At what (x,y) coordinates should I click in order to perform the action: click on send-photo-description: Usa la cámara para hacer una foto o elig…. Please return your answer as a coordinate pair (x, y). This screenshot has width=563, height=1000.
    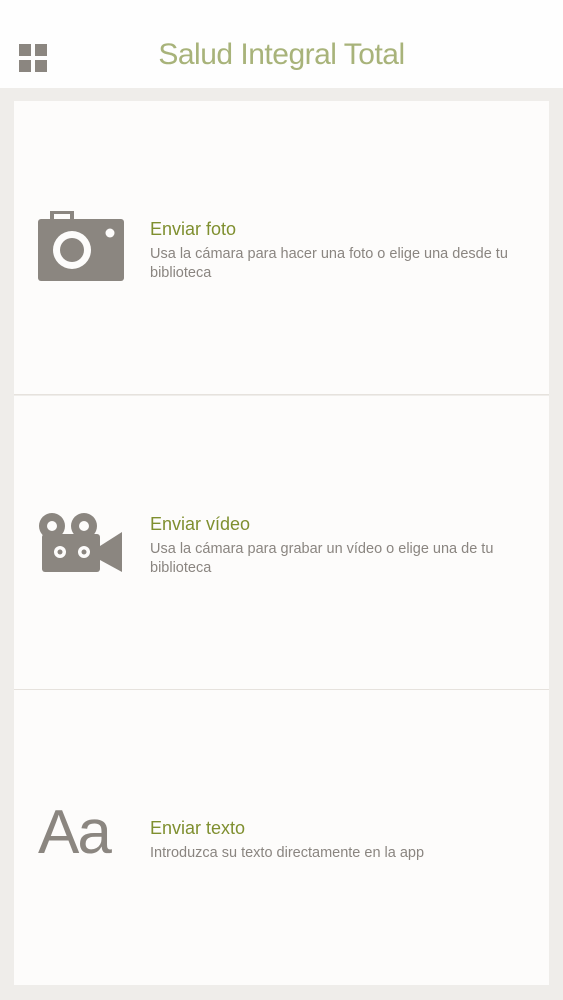
    Looking at the image, I should click on (329, 263).